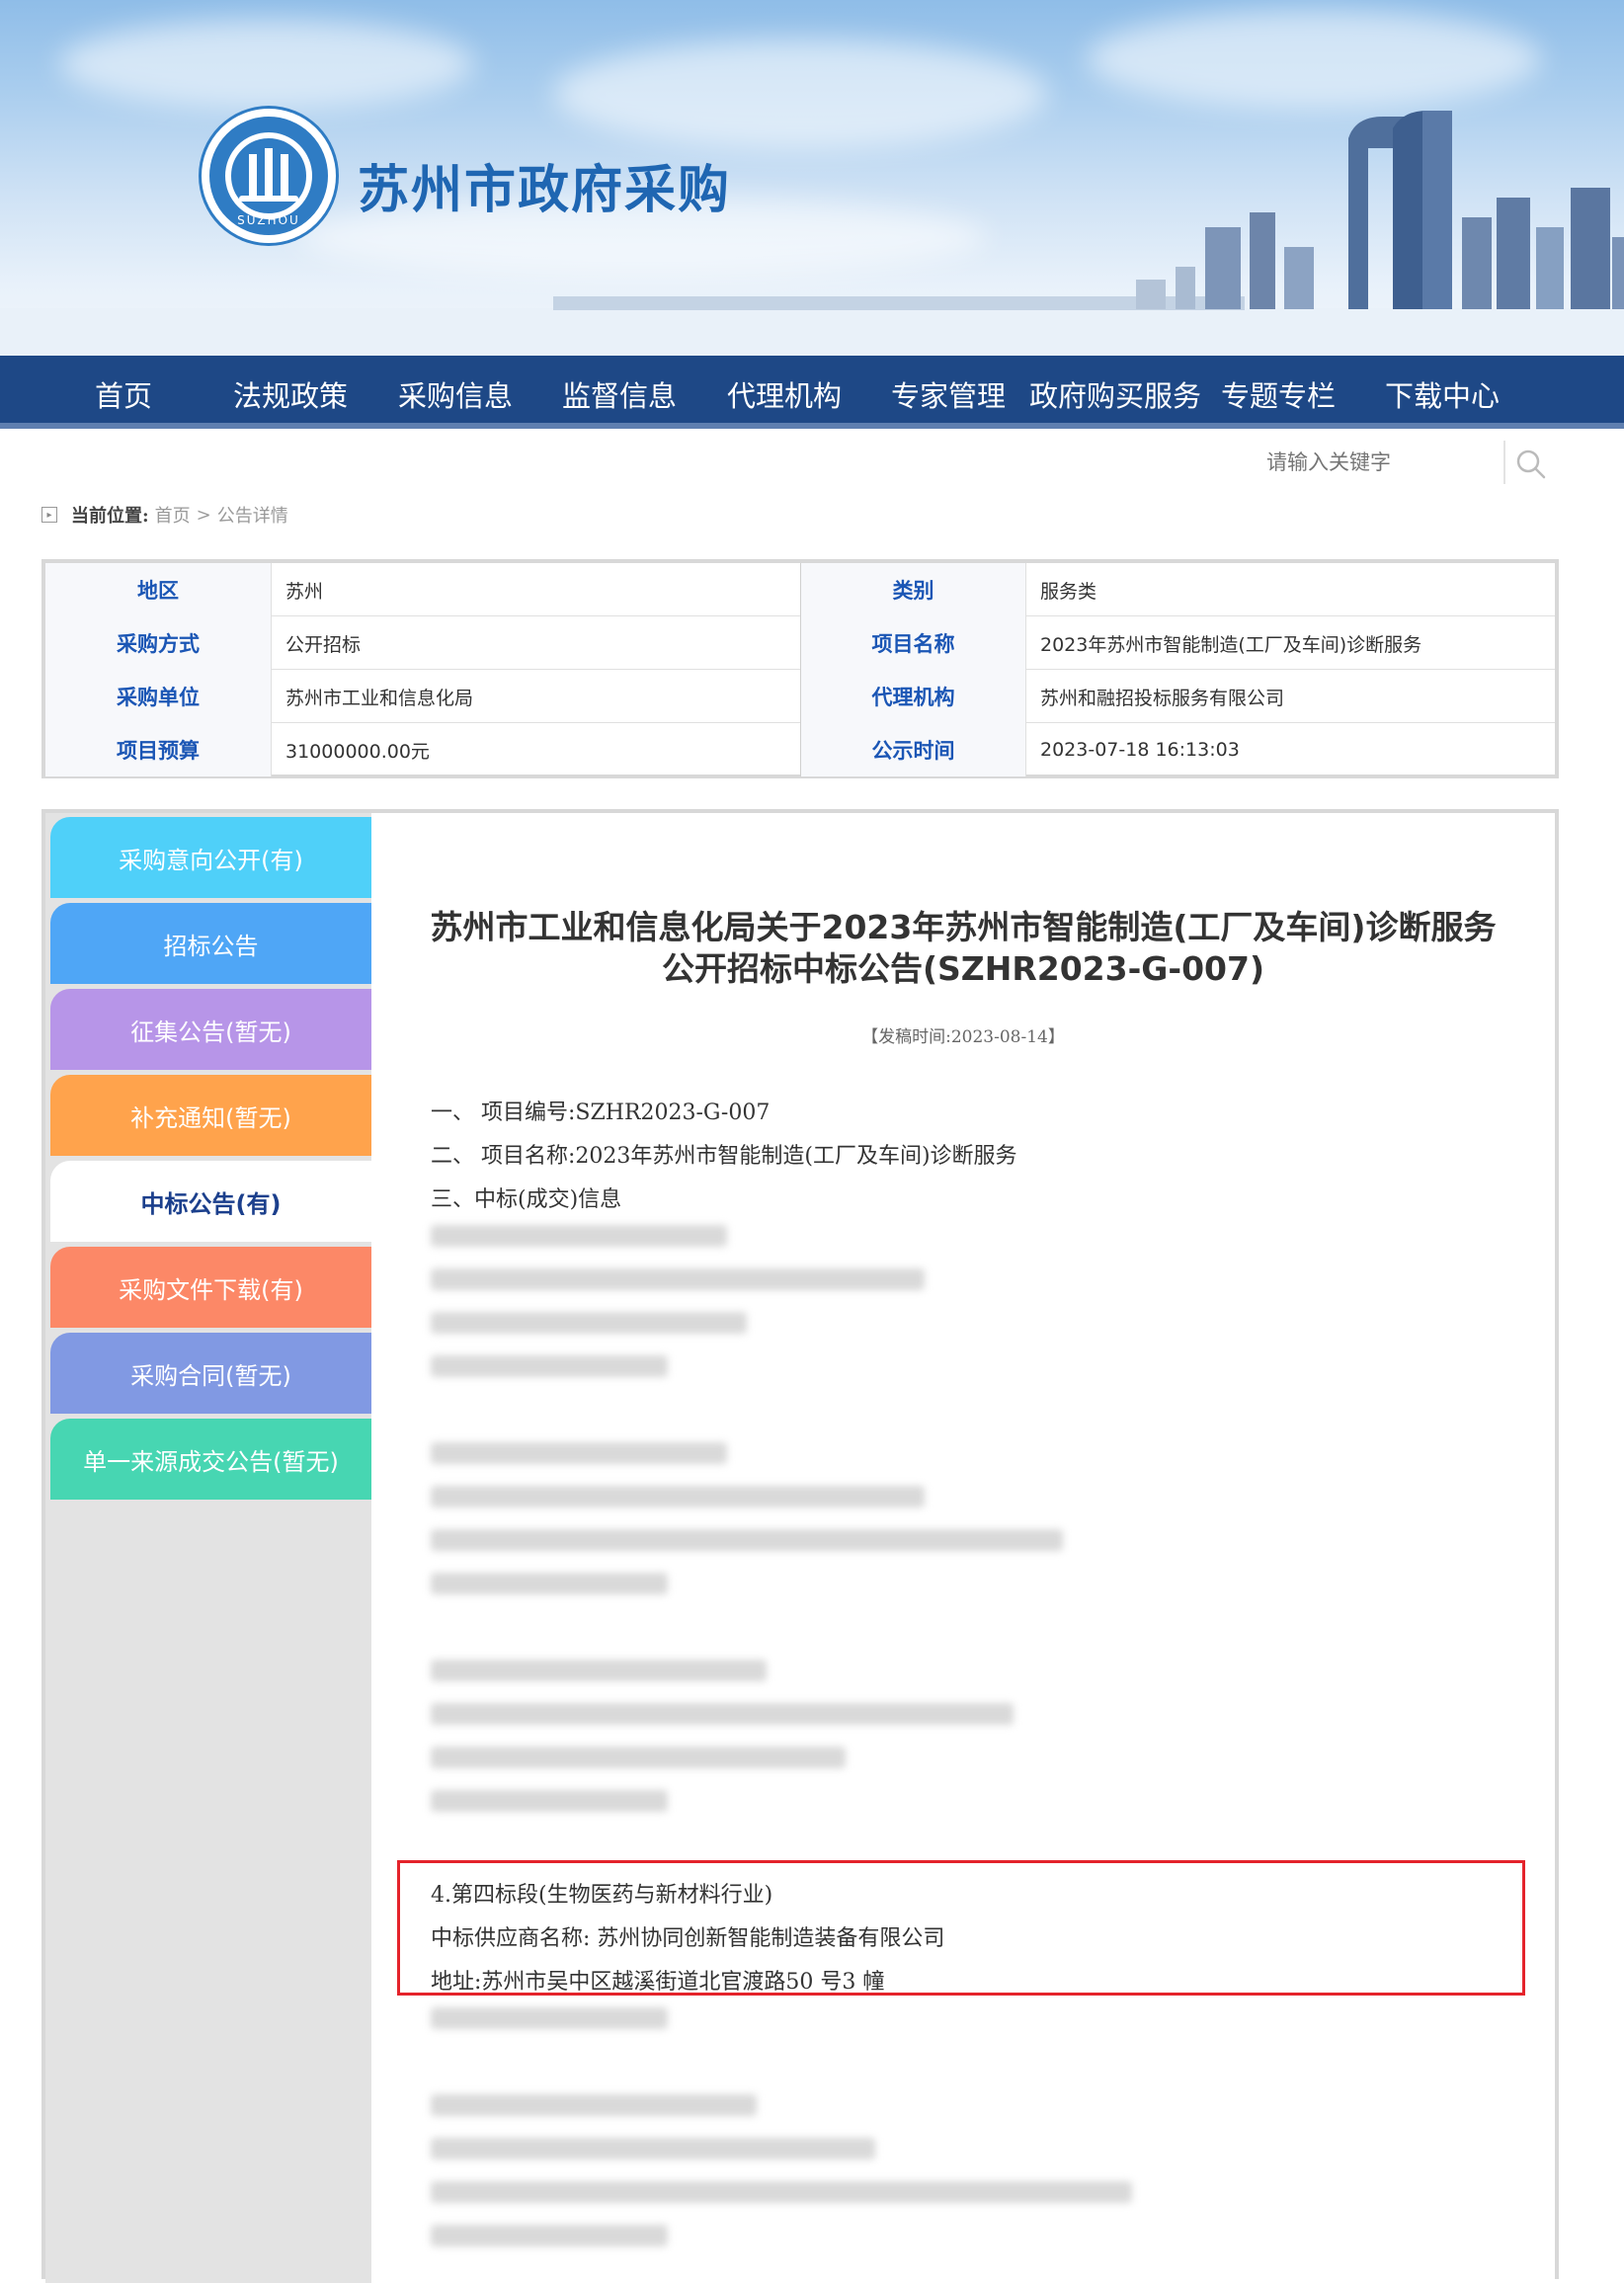 This screenshot has height=2283, width=1624. I want to click on nav-experts: 专家管理, so click(948, 393).